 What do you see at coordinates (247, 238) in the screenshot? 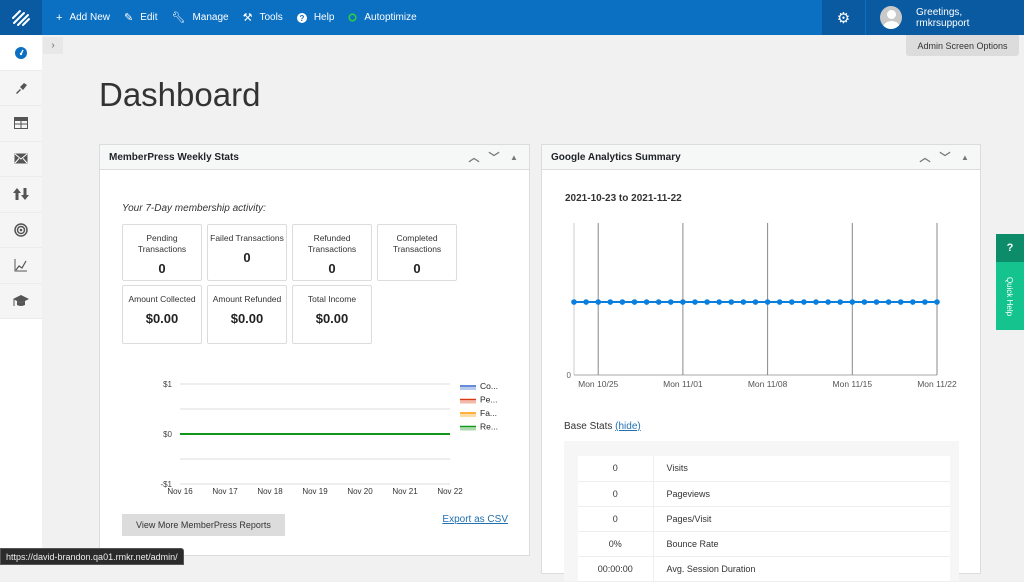
I see `stat-label: Failed Transactions` at bounding box center [247, 238].